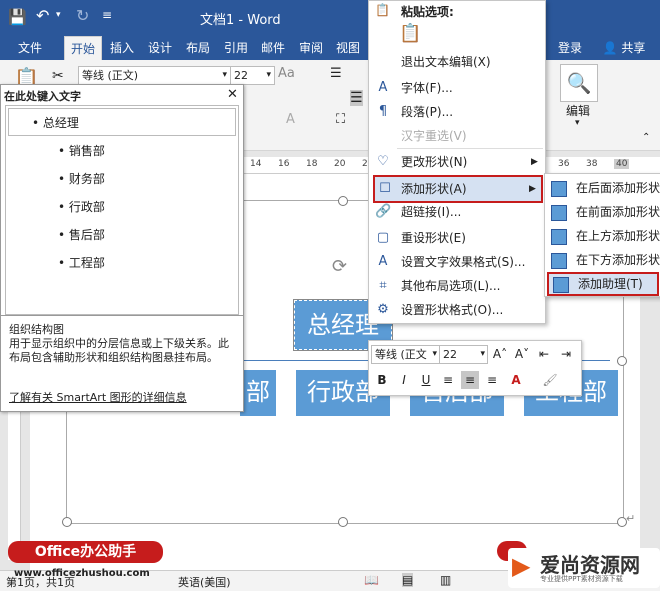 The image size is (660, 591). What do you see at coordinates (81, 150) in the screenshot?
I see `list-item: • 销售部` at bounding box center [81, 150].